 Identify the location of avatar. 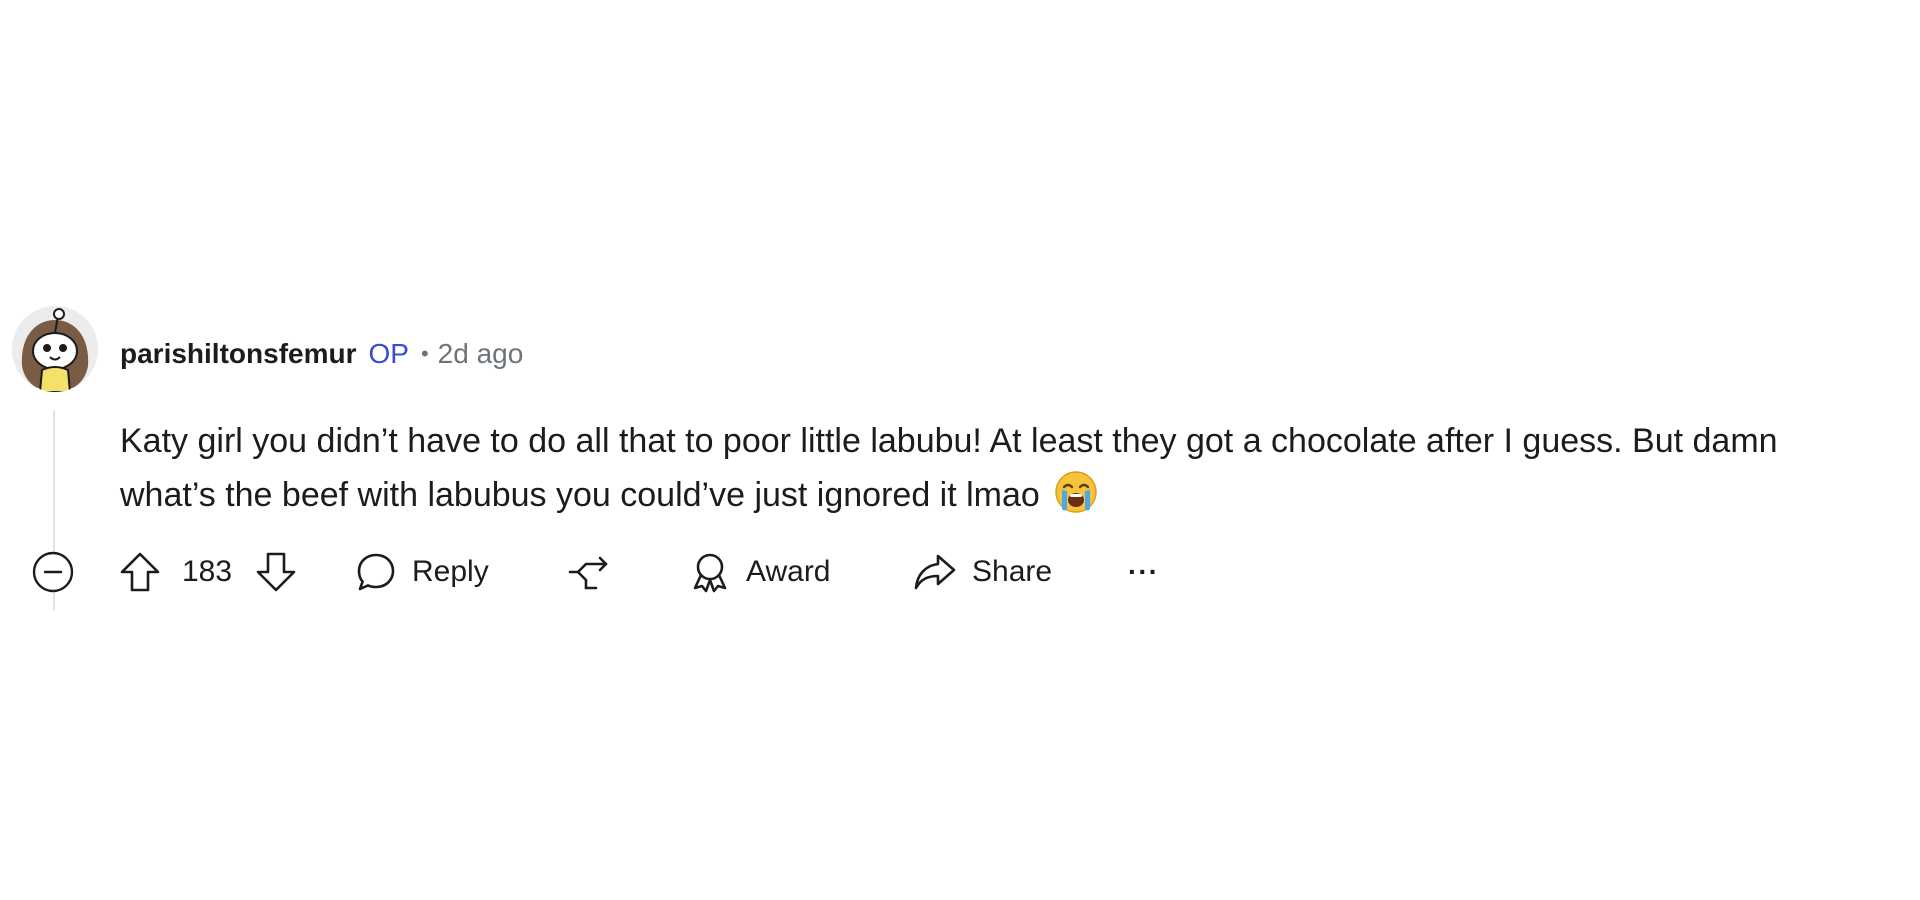
(55, 349).